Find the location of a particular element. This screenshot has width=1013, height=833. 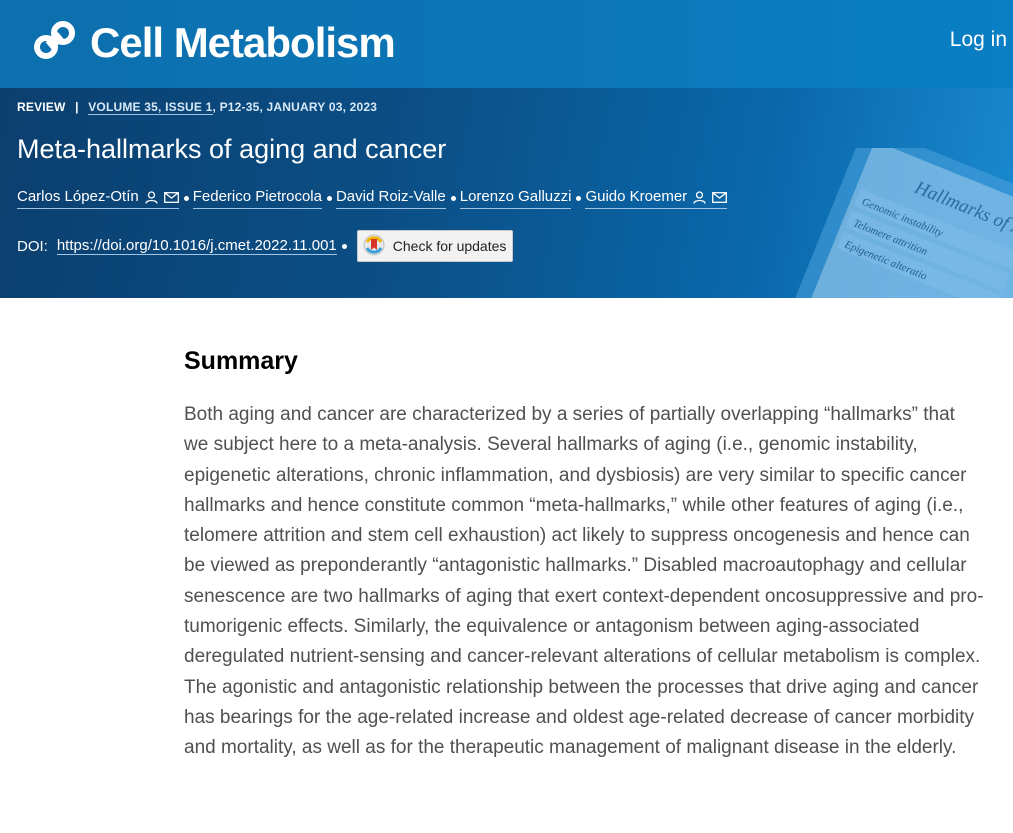

author-name: Federico Pietrocola is located at coordinates (257, 196).